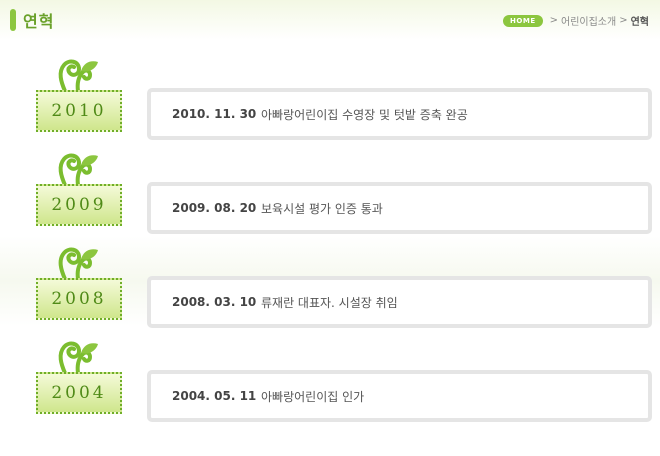 The width and height of the screenshot is (660, 456). I want to click on breadcrumb: HOME > 어린이집소개 > 연혁, so click(576, 20).